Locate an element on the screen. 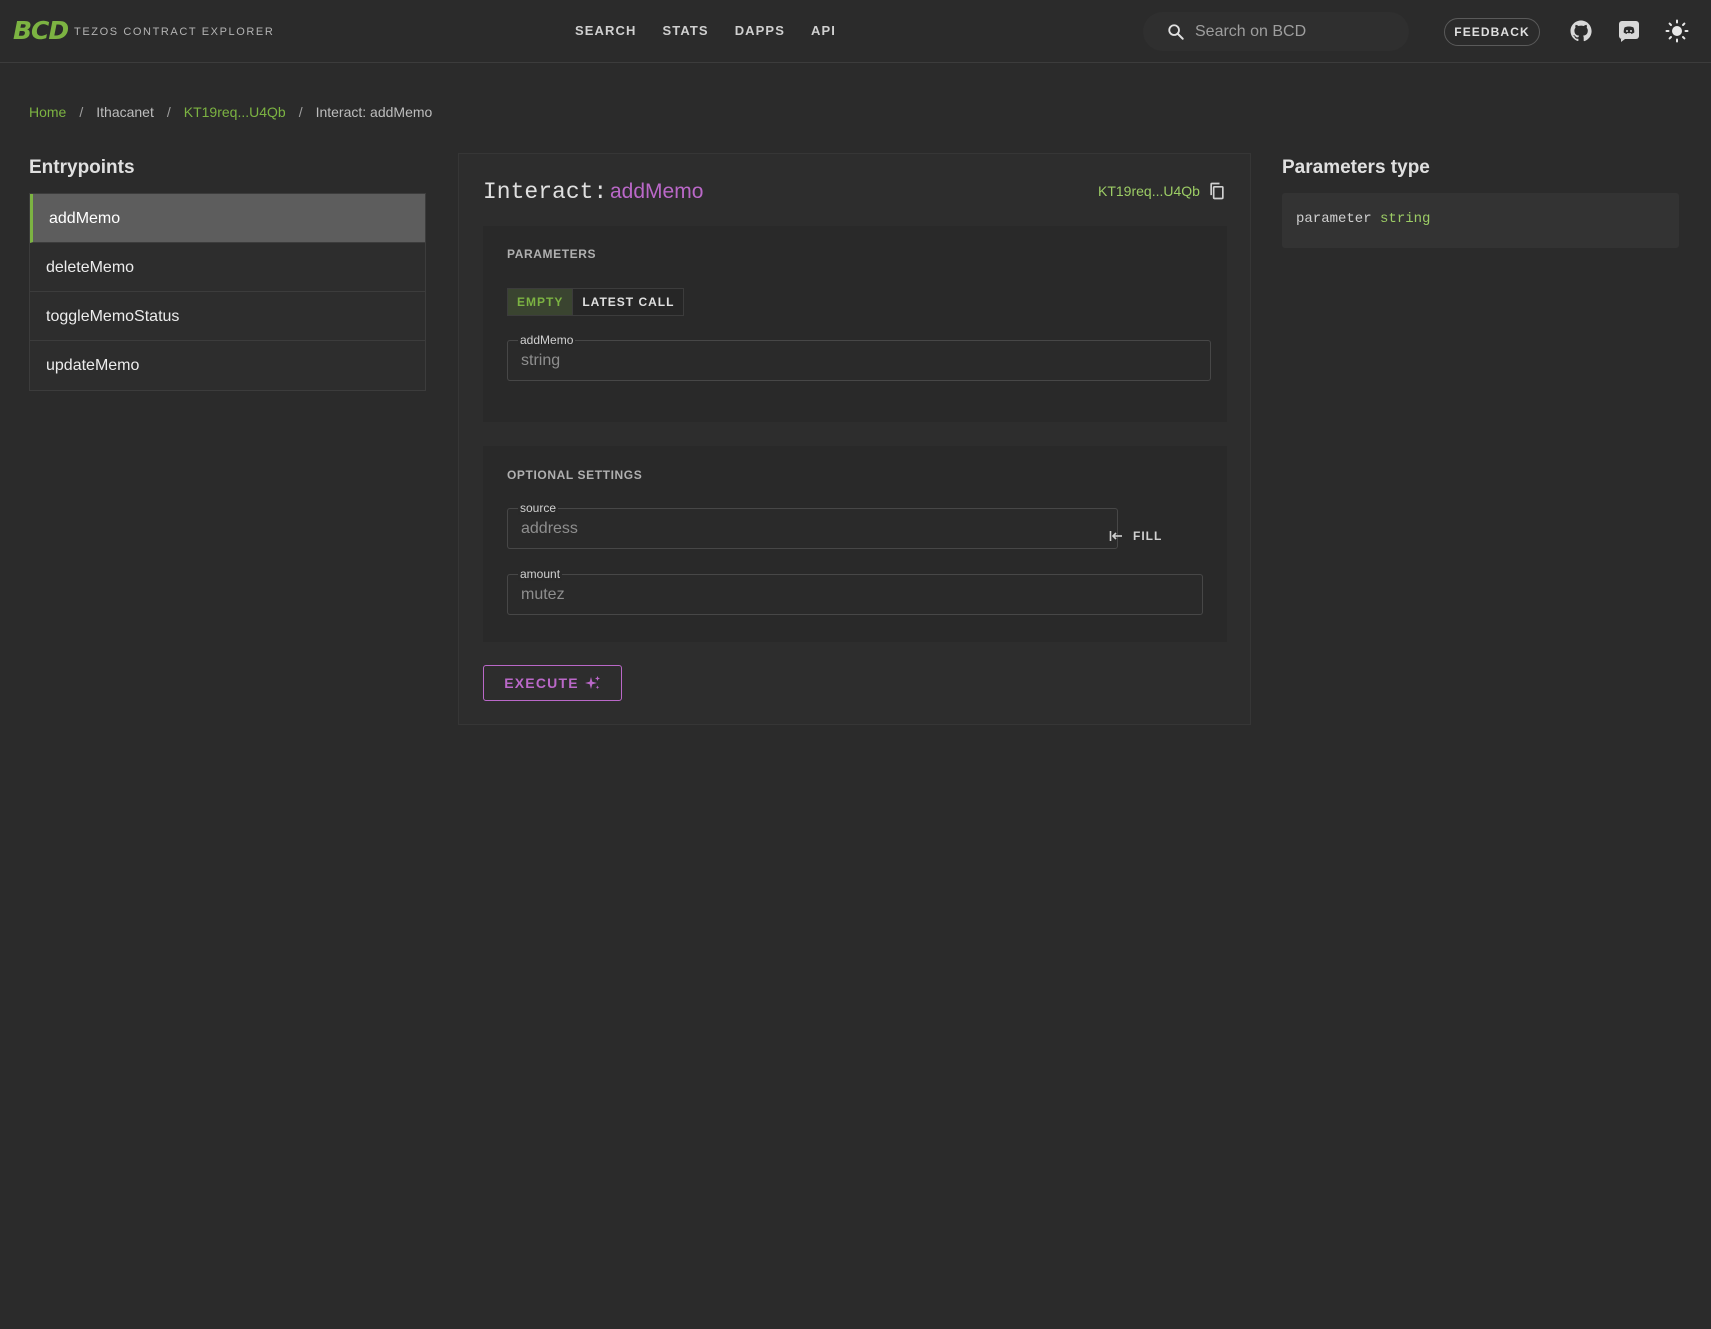 The height and width of the screenshot is (1329, 1711). nav-dapps: DAPPS is located at coordinates (760, 31).